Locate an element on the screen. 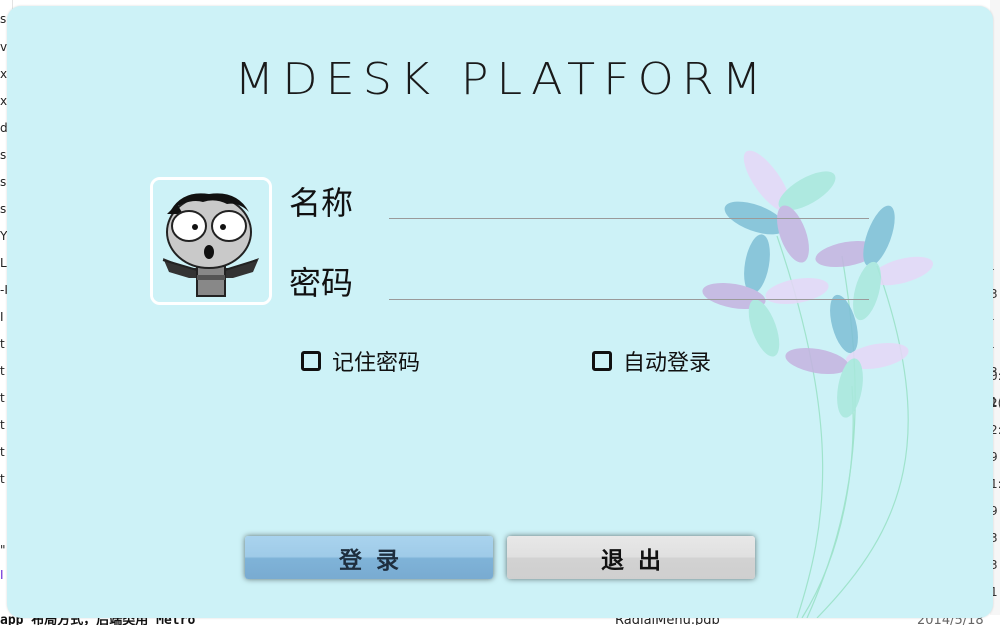 This screenshot has width=1000, height=625. remember-password-option: 记住密码 is located at coordinates (360, 361).